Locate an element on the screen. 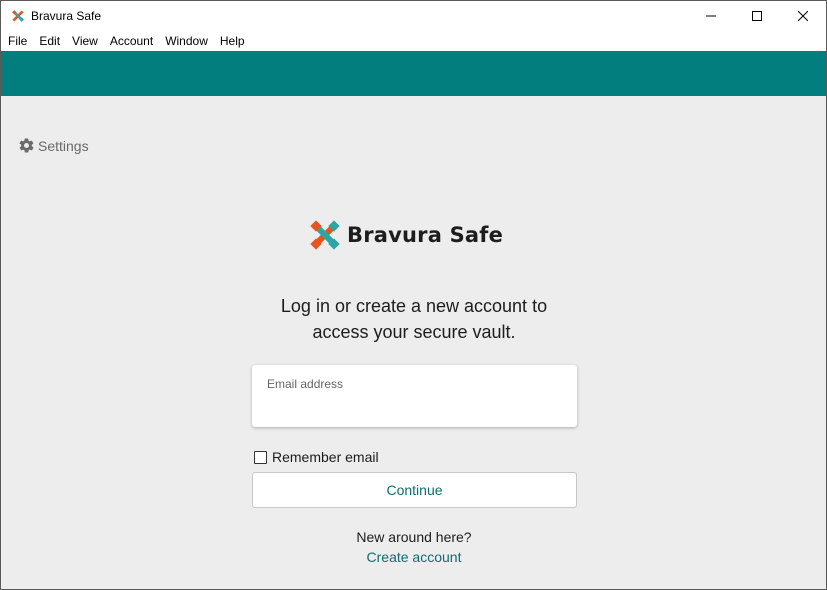 This screenshot has width=827, height=590. remember-email: Remember email is located at coordinates (316, 457).